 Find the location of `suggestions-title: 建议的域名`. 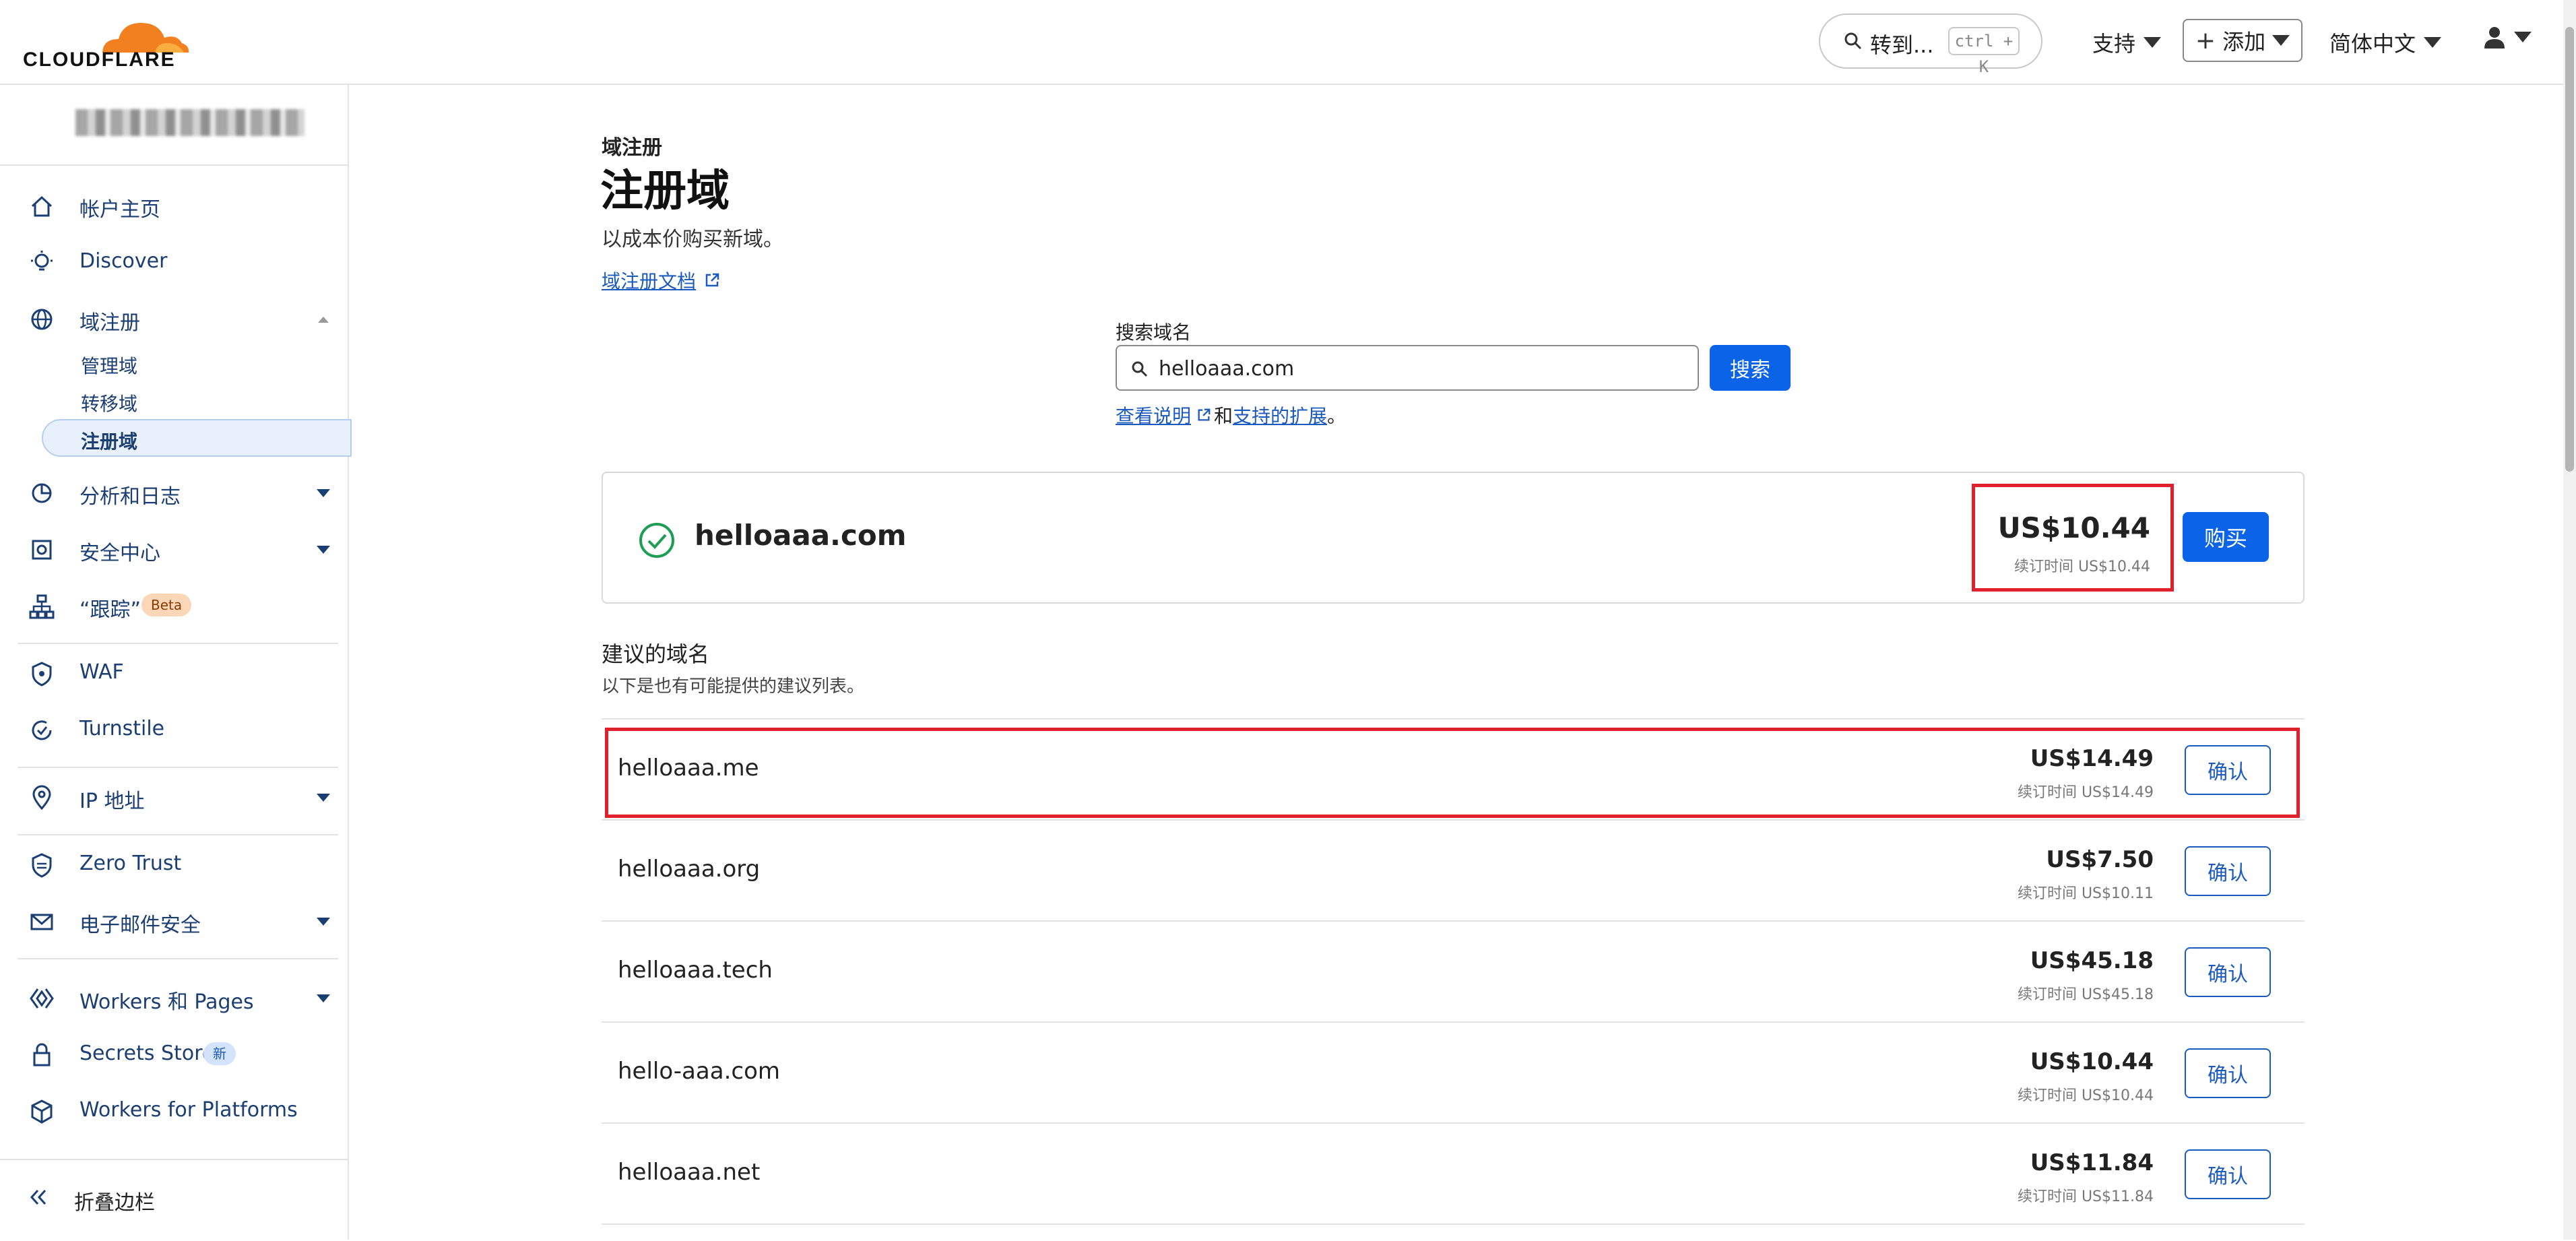

suggestions-title: 建议的域名 is located at coordinates (656, 654).